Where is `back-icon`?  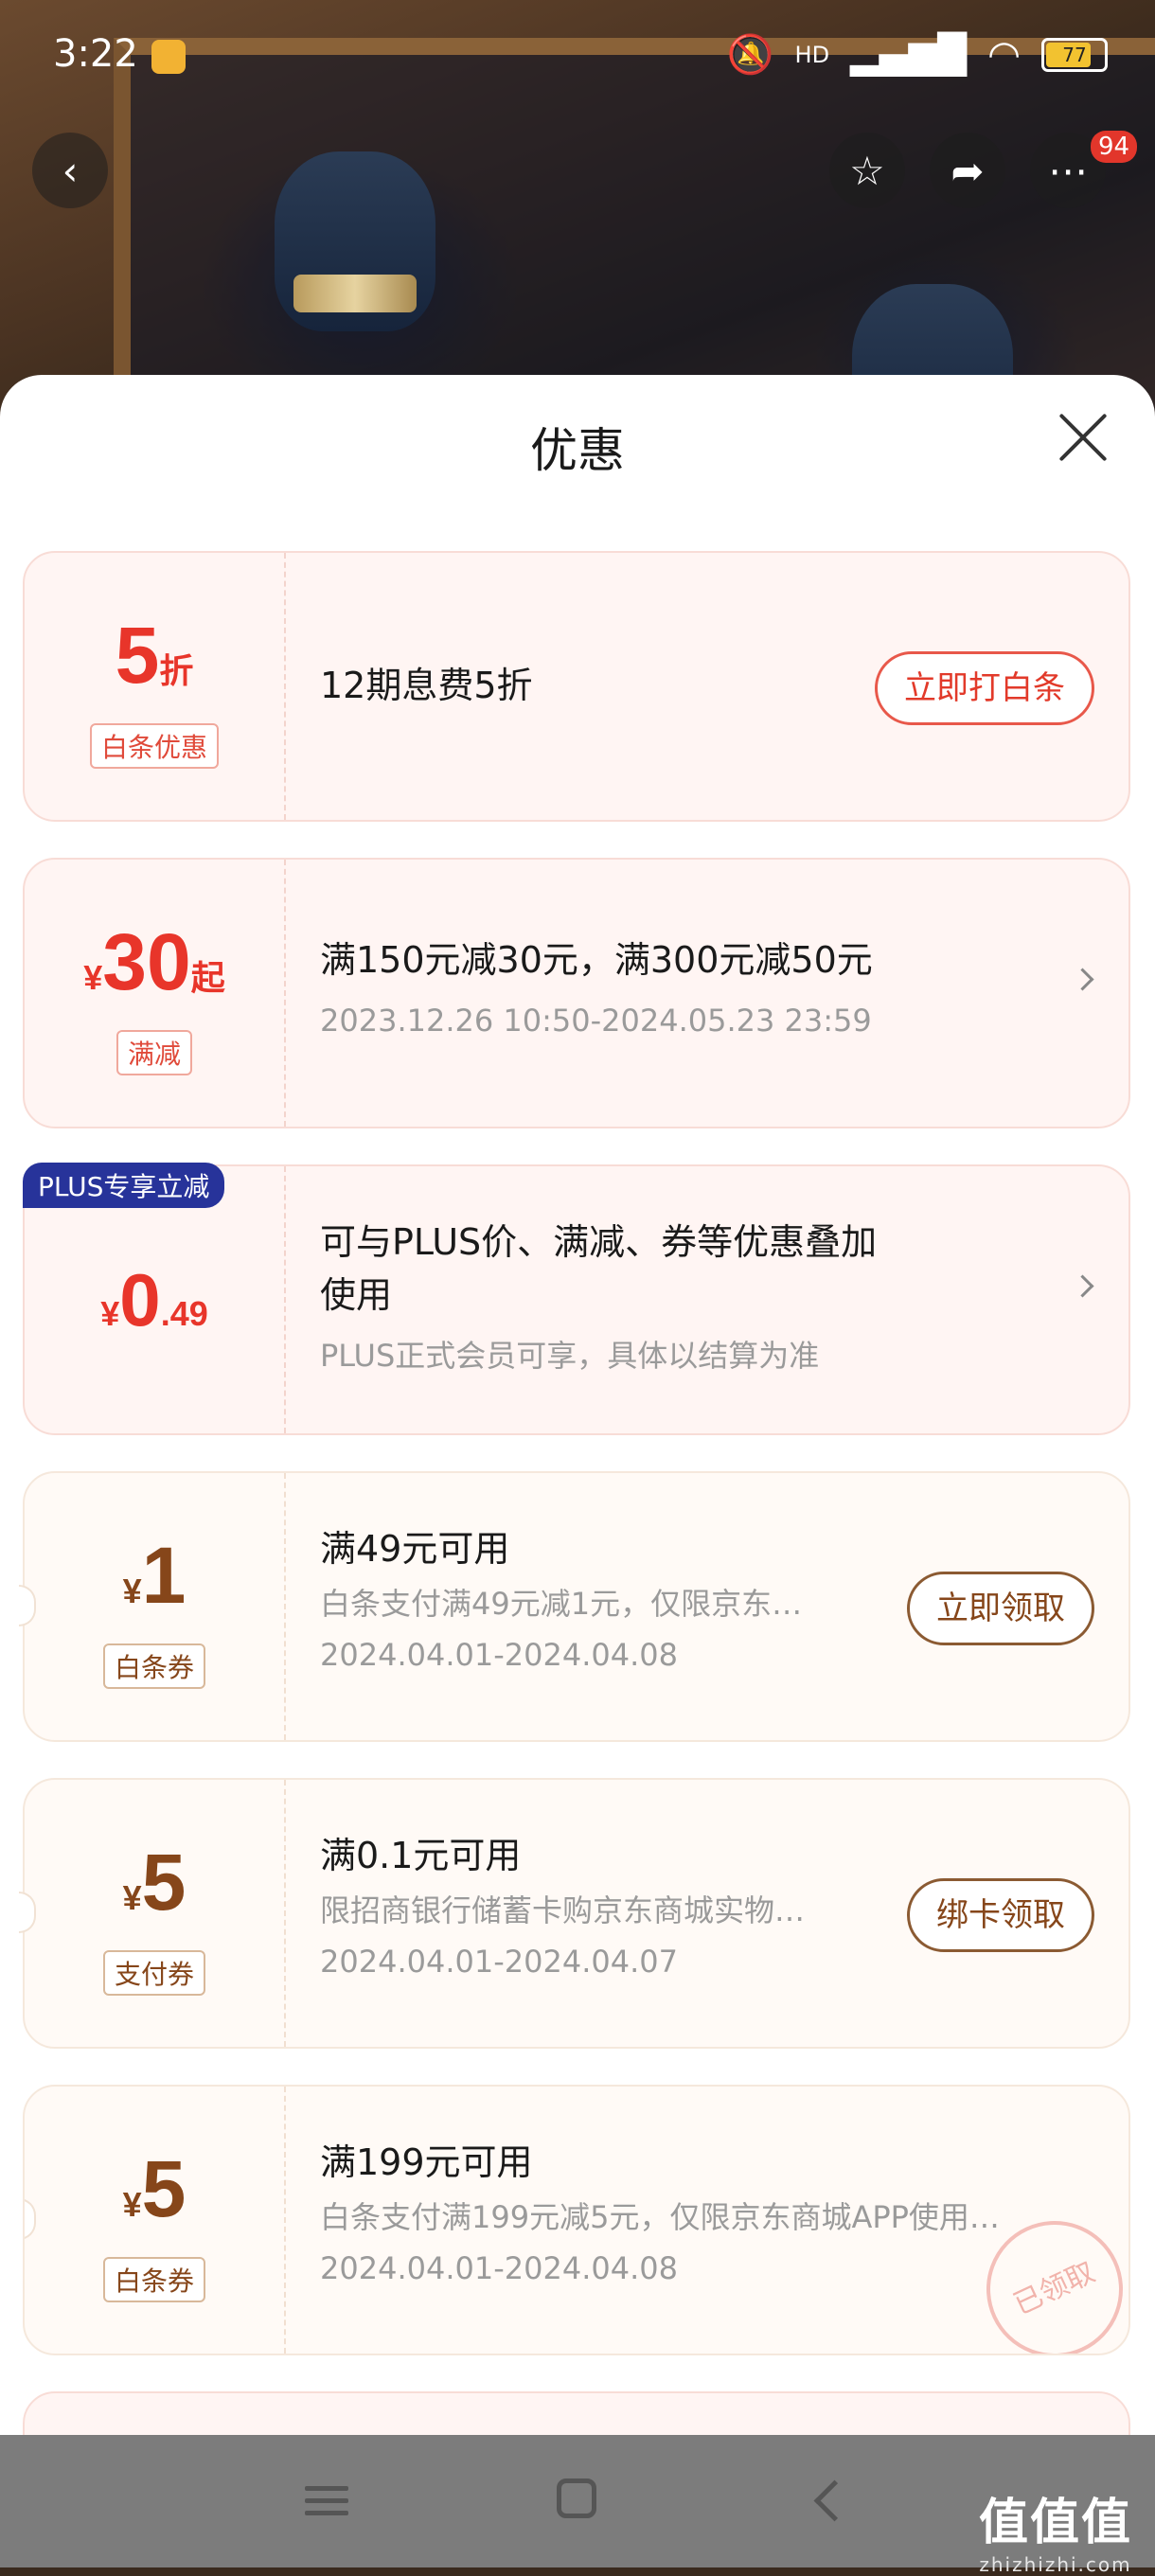
back-icon is located at coordinates (834, 2501).